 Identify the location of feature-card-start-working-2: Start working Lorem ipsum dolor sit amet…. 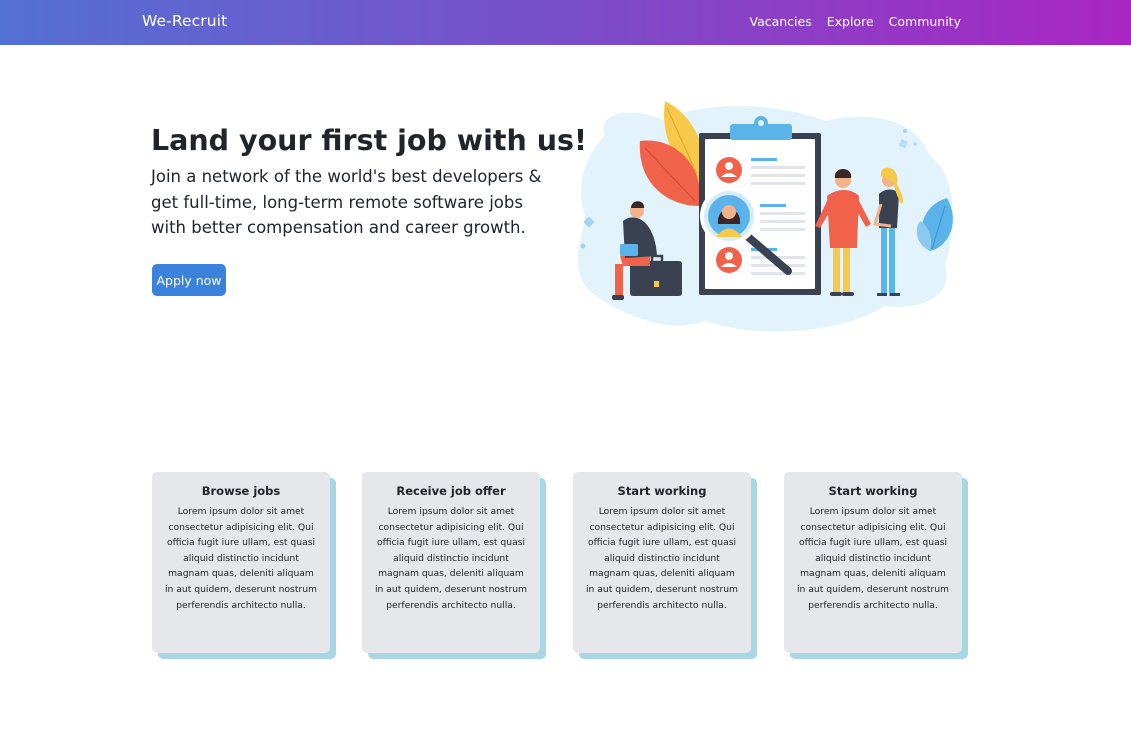
(873, 562).